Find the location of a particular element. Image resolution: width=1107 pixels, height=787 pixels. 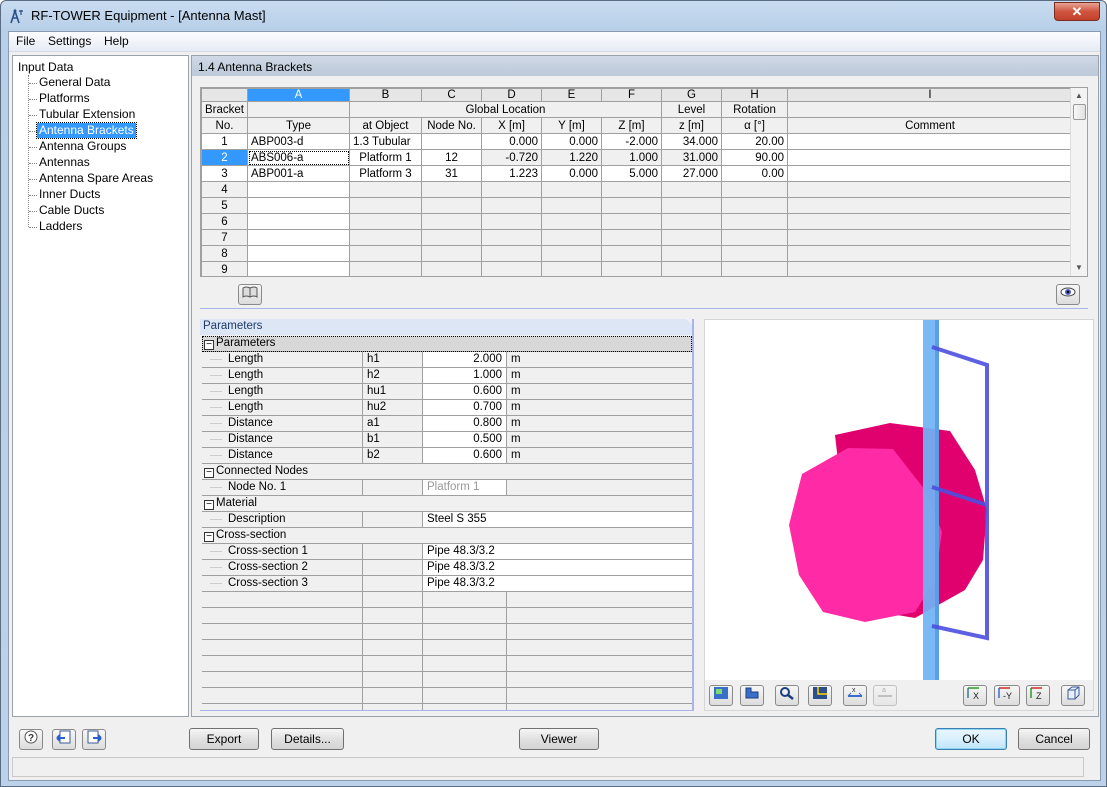

cell-z: 5.000 is located at coordinates (631, 173).